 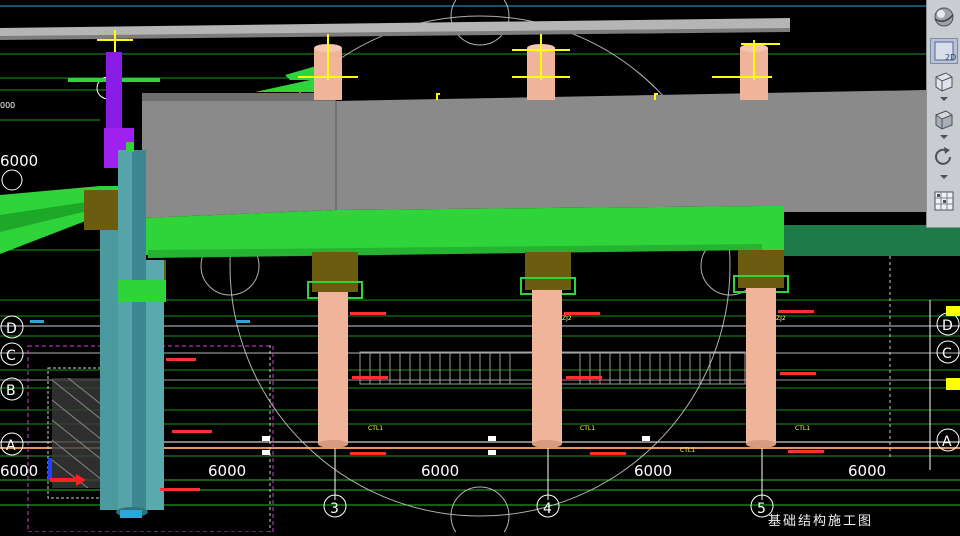 I want to click on solid-cube-button, so click(x=944, y=119).